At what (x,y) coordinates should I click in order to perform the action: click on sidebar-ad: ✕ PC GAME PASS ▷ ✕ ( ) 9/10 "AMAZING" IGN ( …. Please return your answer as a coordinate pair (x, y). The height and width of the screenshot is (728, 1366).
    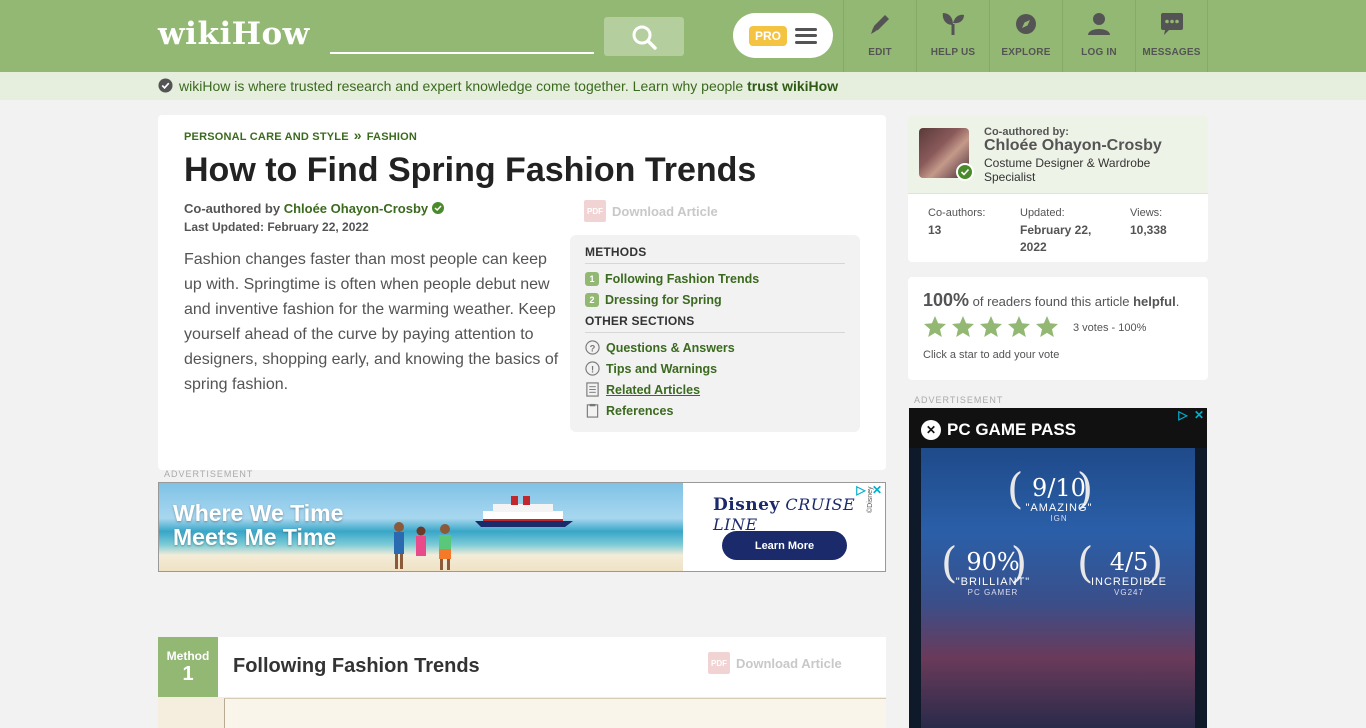
    Looking at the image, I should click on (1058, 568).